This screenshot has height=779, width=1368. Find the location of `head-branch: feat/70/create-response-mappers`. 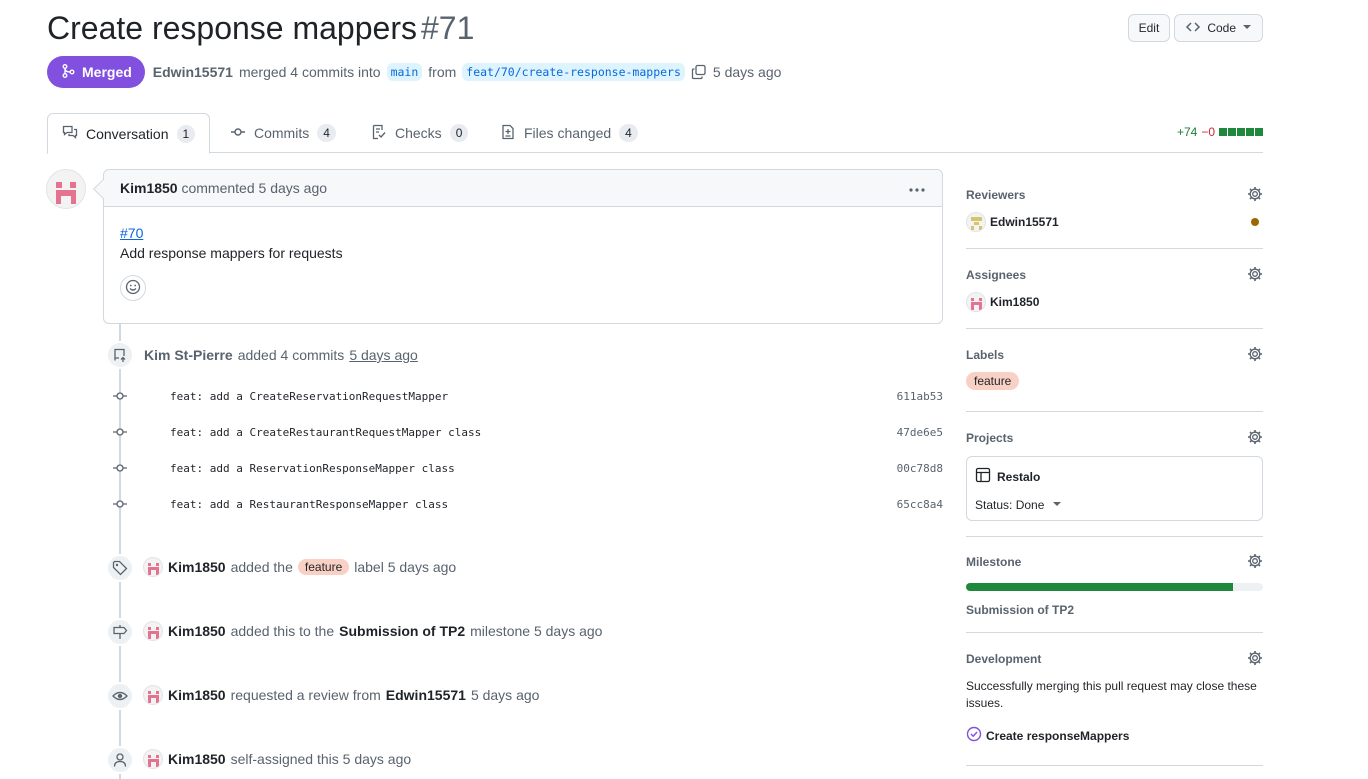

head-branch: feat/70/create-response-mappers is located at coordinates (573, 72).